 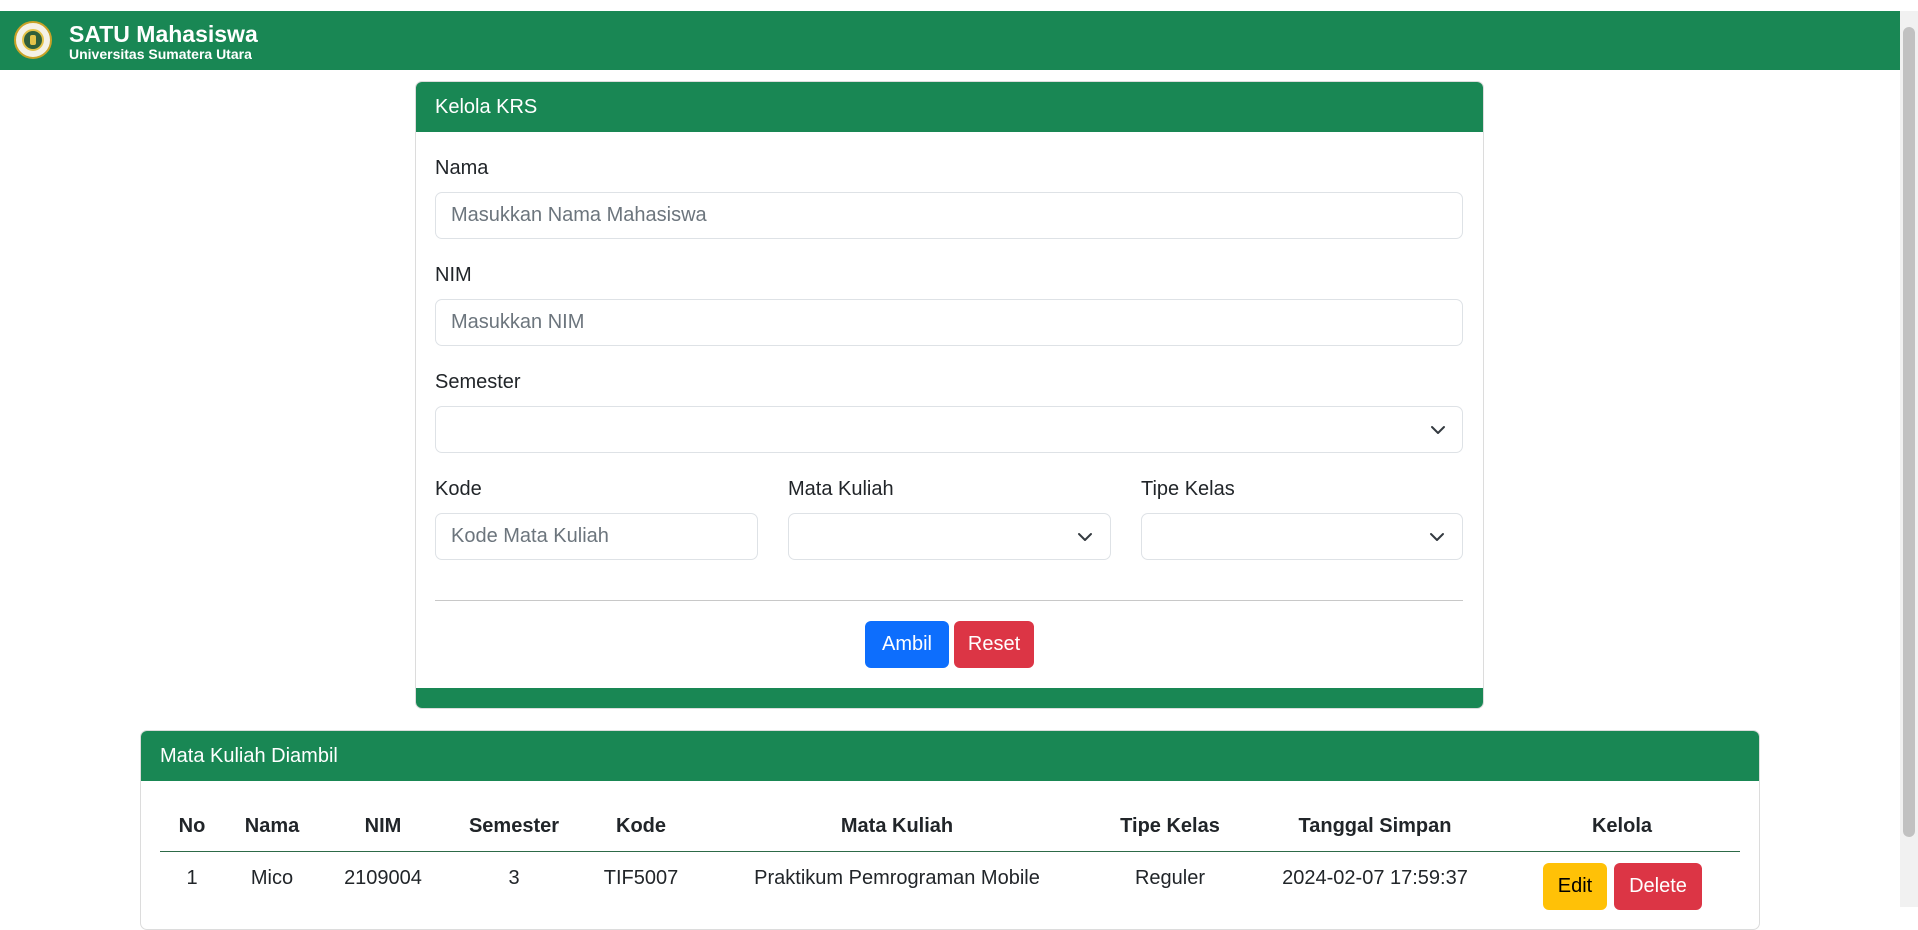 What do you see at coordinates (949, 600) in the screenshot?
I see `form-divider` at bounding box center [949, 600].